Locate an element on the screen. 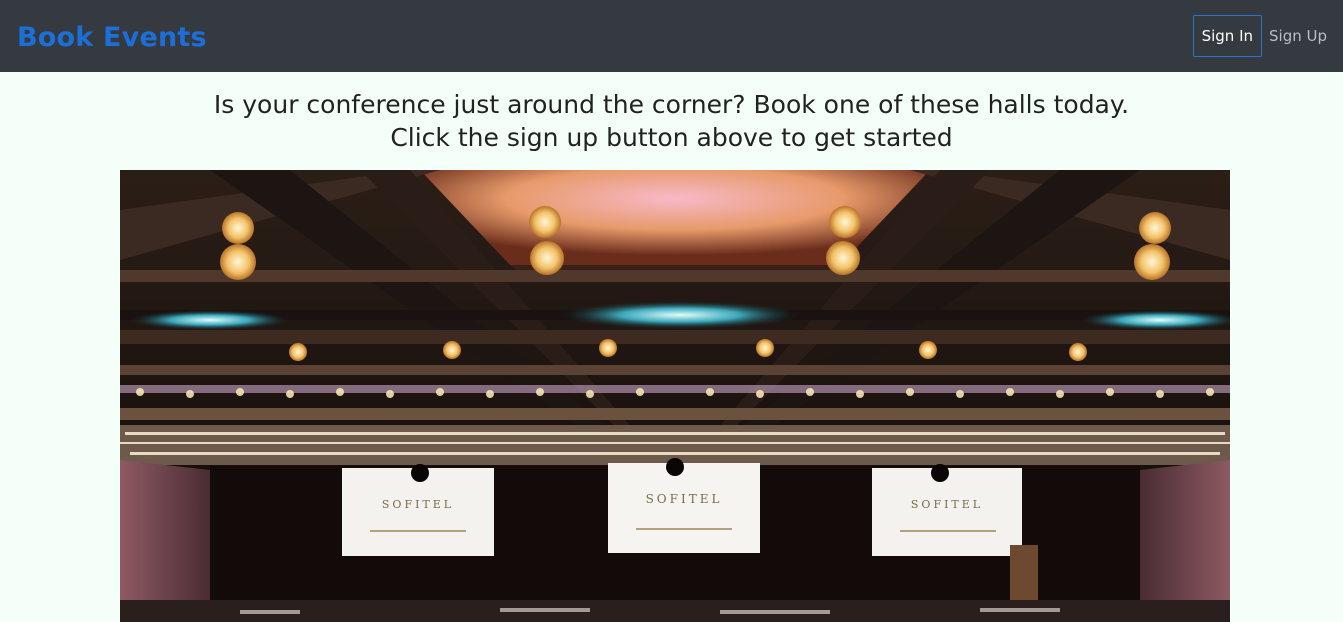 The width and height of the screenshot is (1343, 622). navbar: Book Events Sign In Sign Up is located at coordinates (671, 36).